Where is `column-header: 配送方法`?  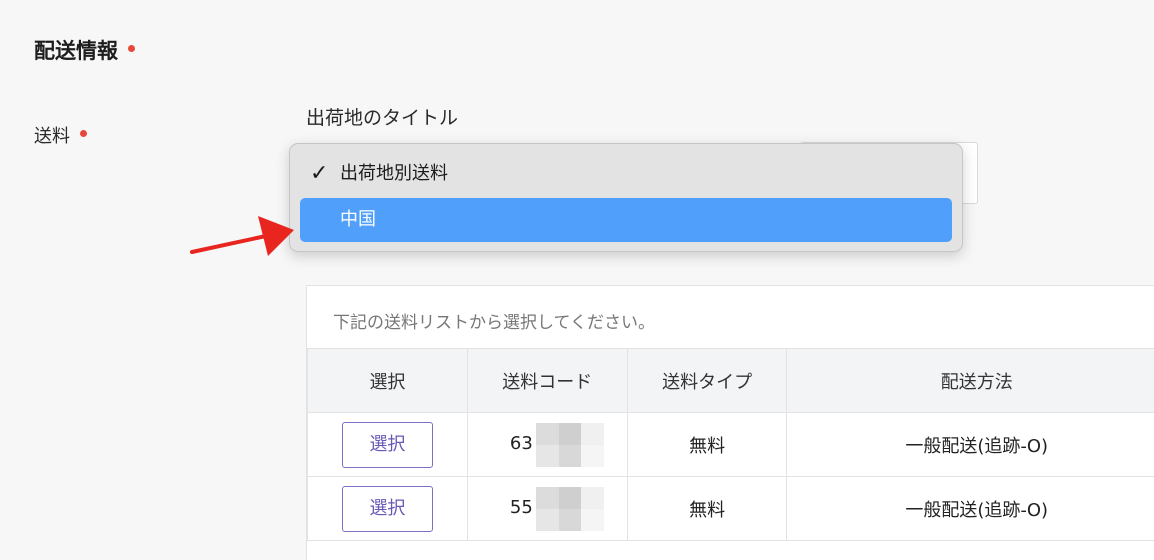 column-header: 配送方法 is located at coordinates (970, 380).